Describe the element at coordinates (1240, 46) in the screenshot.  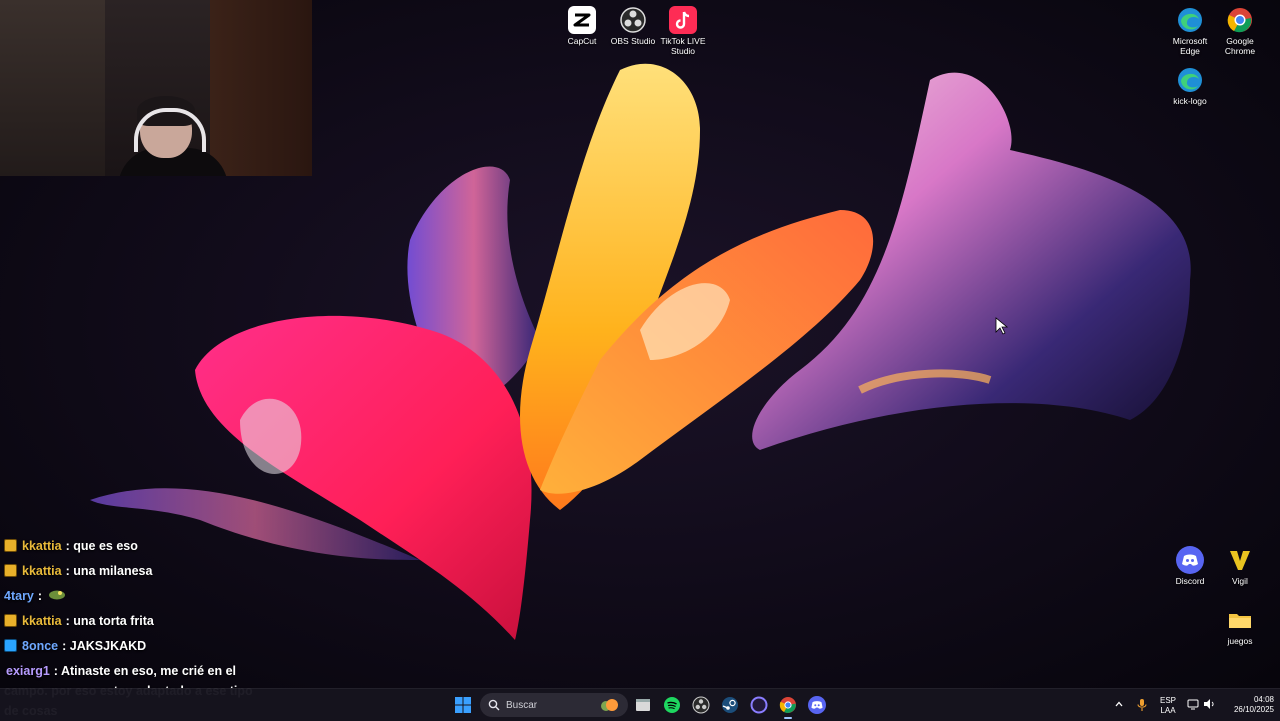
I see `desktop-icon-label: Google Chrome` at that location.